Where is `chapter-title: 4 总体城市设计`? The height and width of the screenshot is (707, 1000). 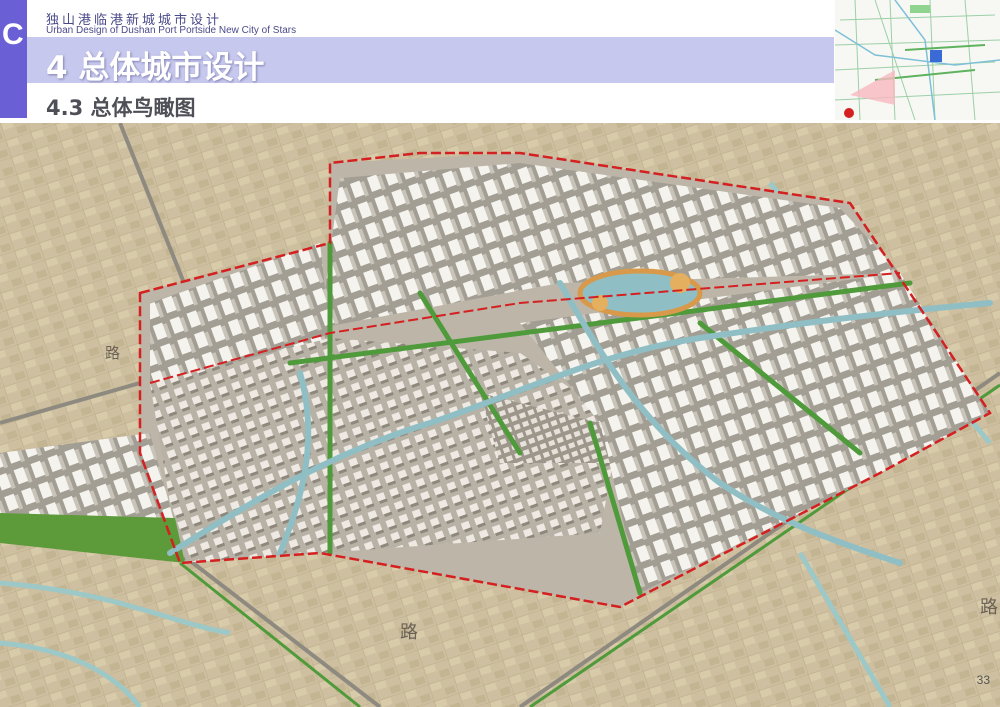 chapter-title: 4 总体城市设计 is located at coordinates (155, 68).